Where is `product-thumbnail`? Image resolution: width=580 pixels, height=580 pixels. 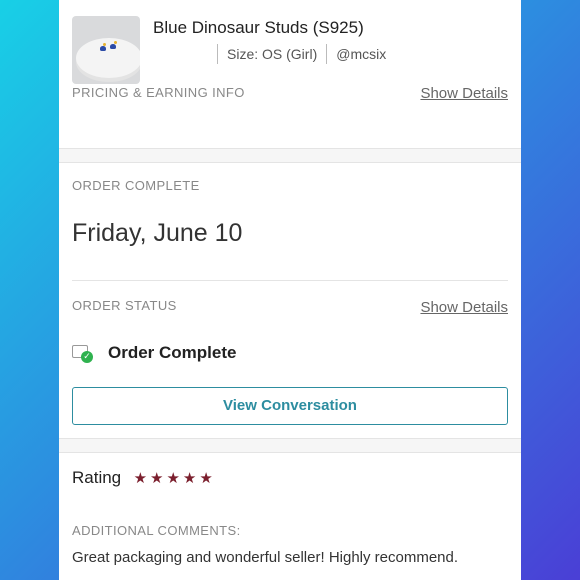 product-thumbnail is located at coordinates (106, 50).